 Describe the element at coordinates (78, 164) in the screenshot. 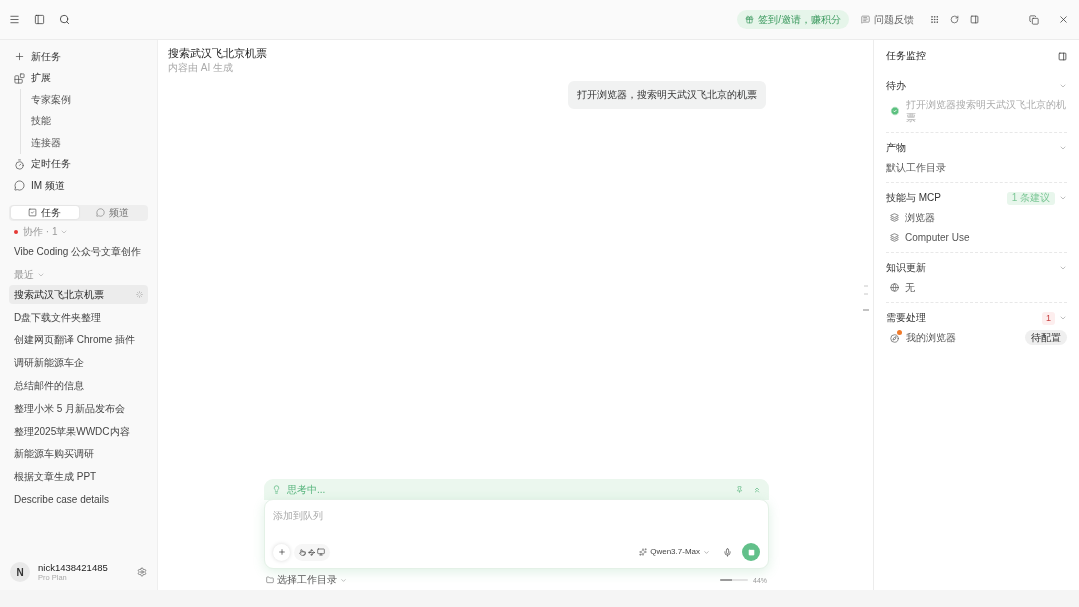

I see `nav-item: 定时任务` at that location.